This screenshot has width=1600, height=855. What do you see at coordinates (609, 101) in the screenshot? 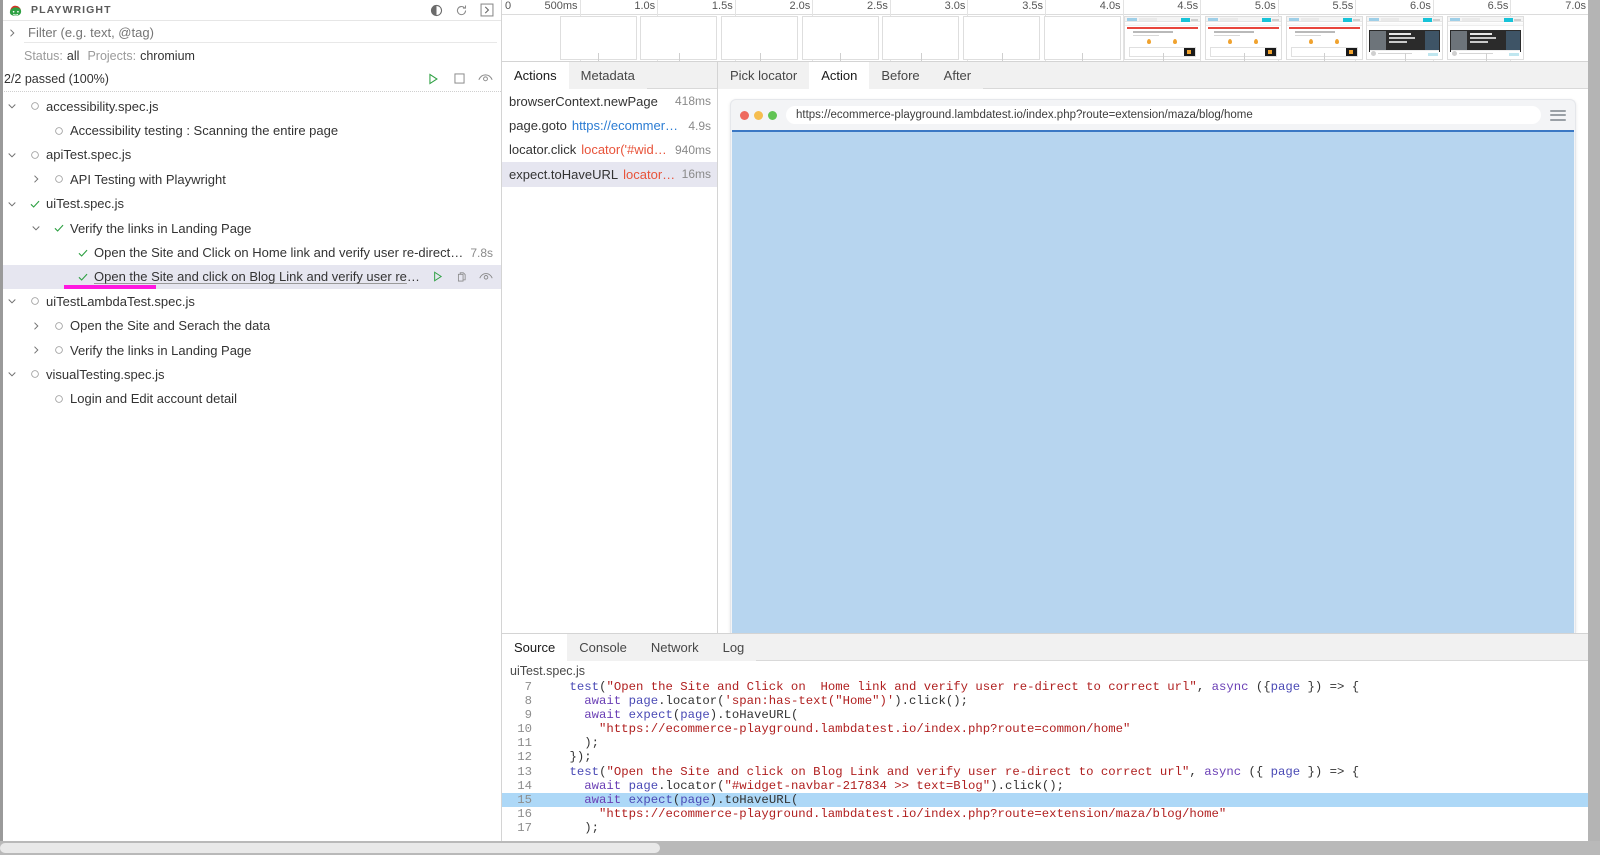
I see `action-row: browserContext.newPage 418ms` at bounding box center [609, 101].